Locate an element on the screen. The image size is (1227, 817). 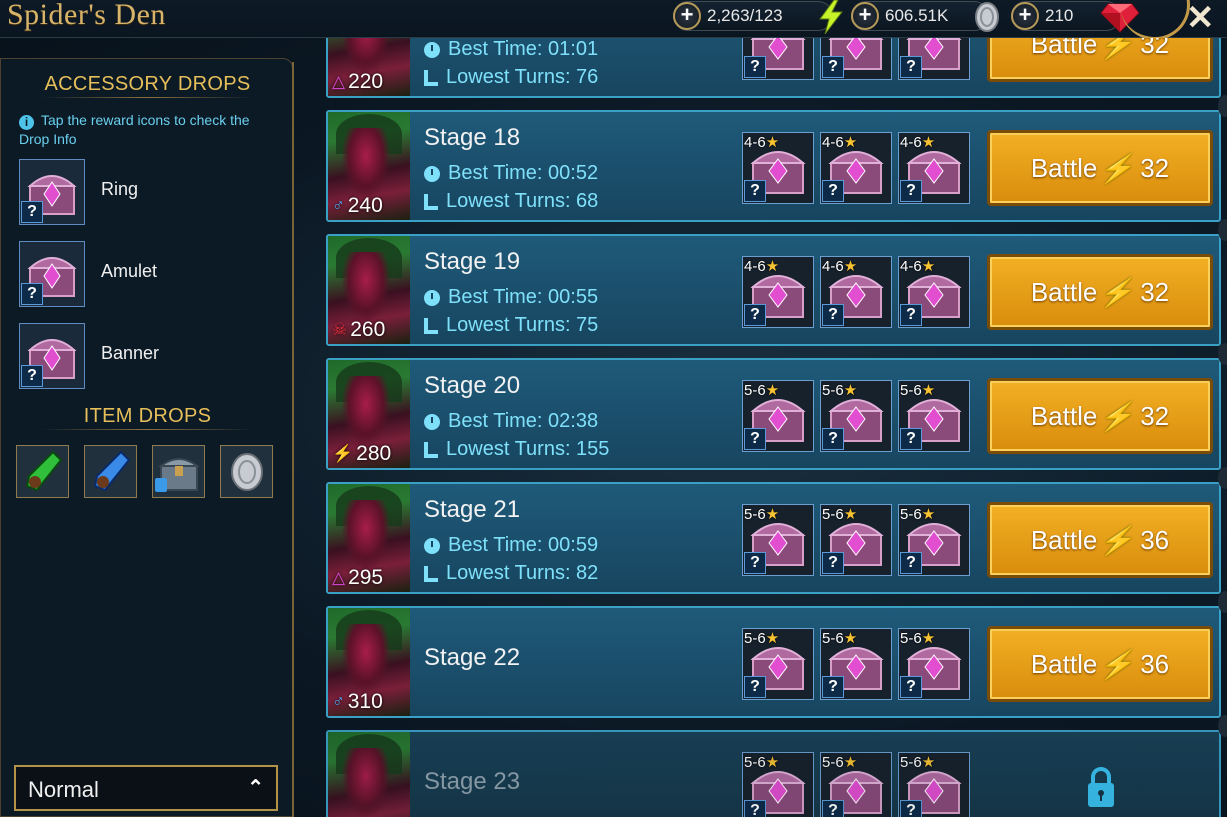
accessory-chest-icon: ? is located at coordinates (52, 274).